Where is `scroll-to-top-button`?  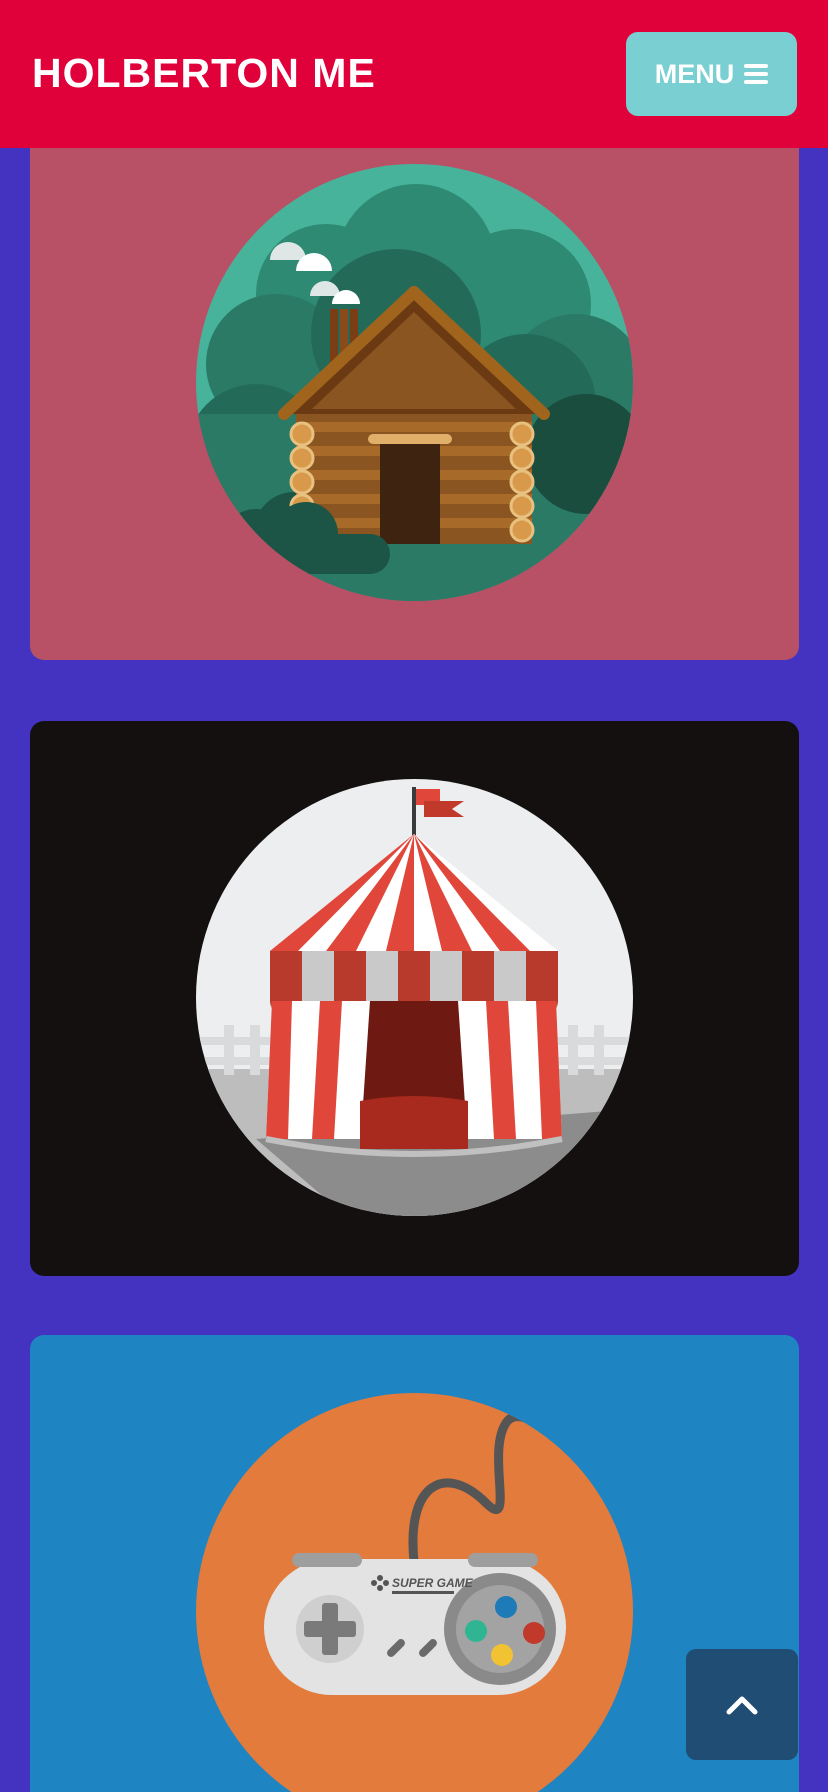 scroll-to-top-button is located at coordinates (742, 1704).